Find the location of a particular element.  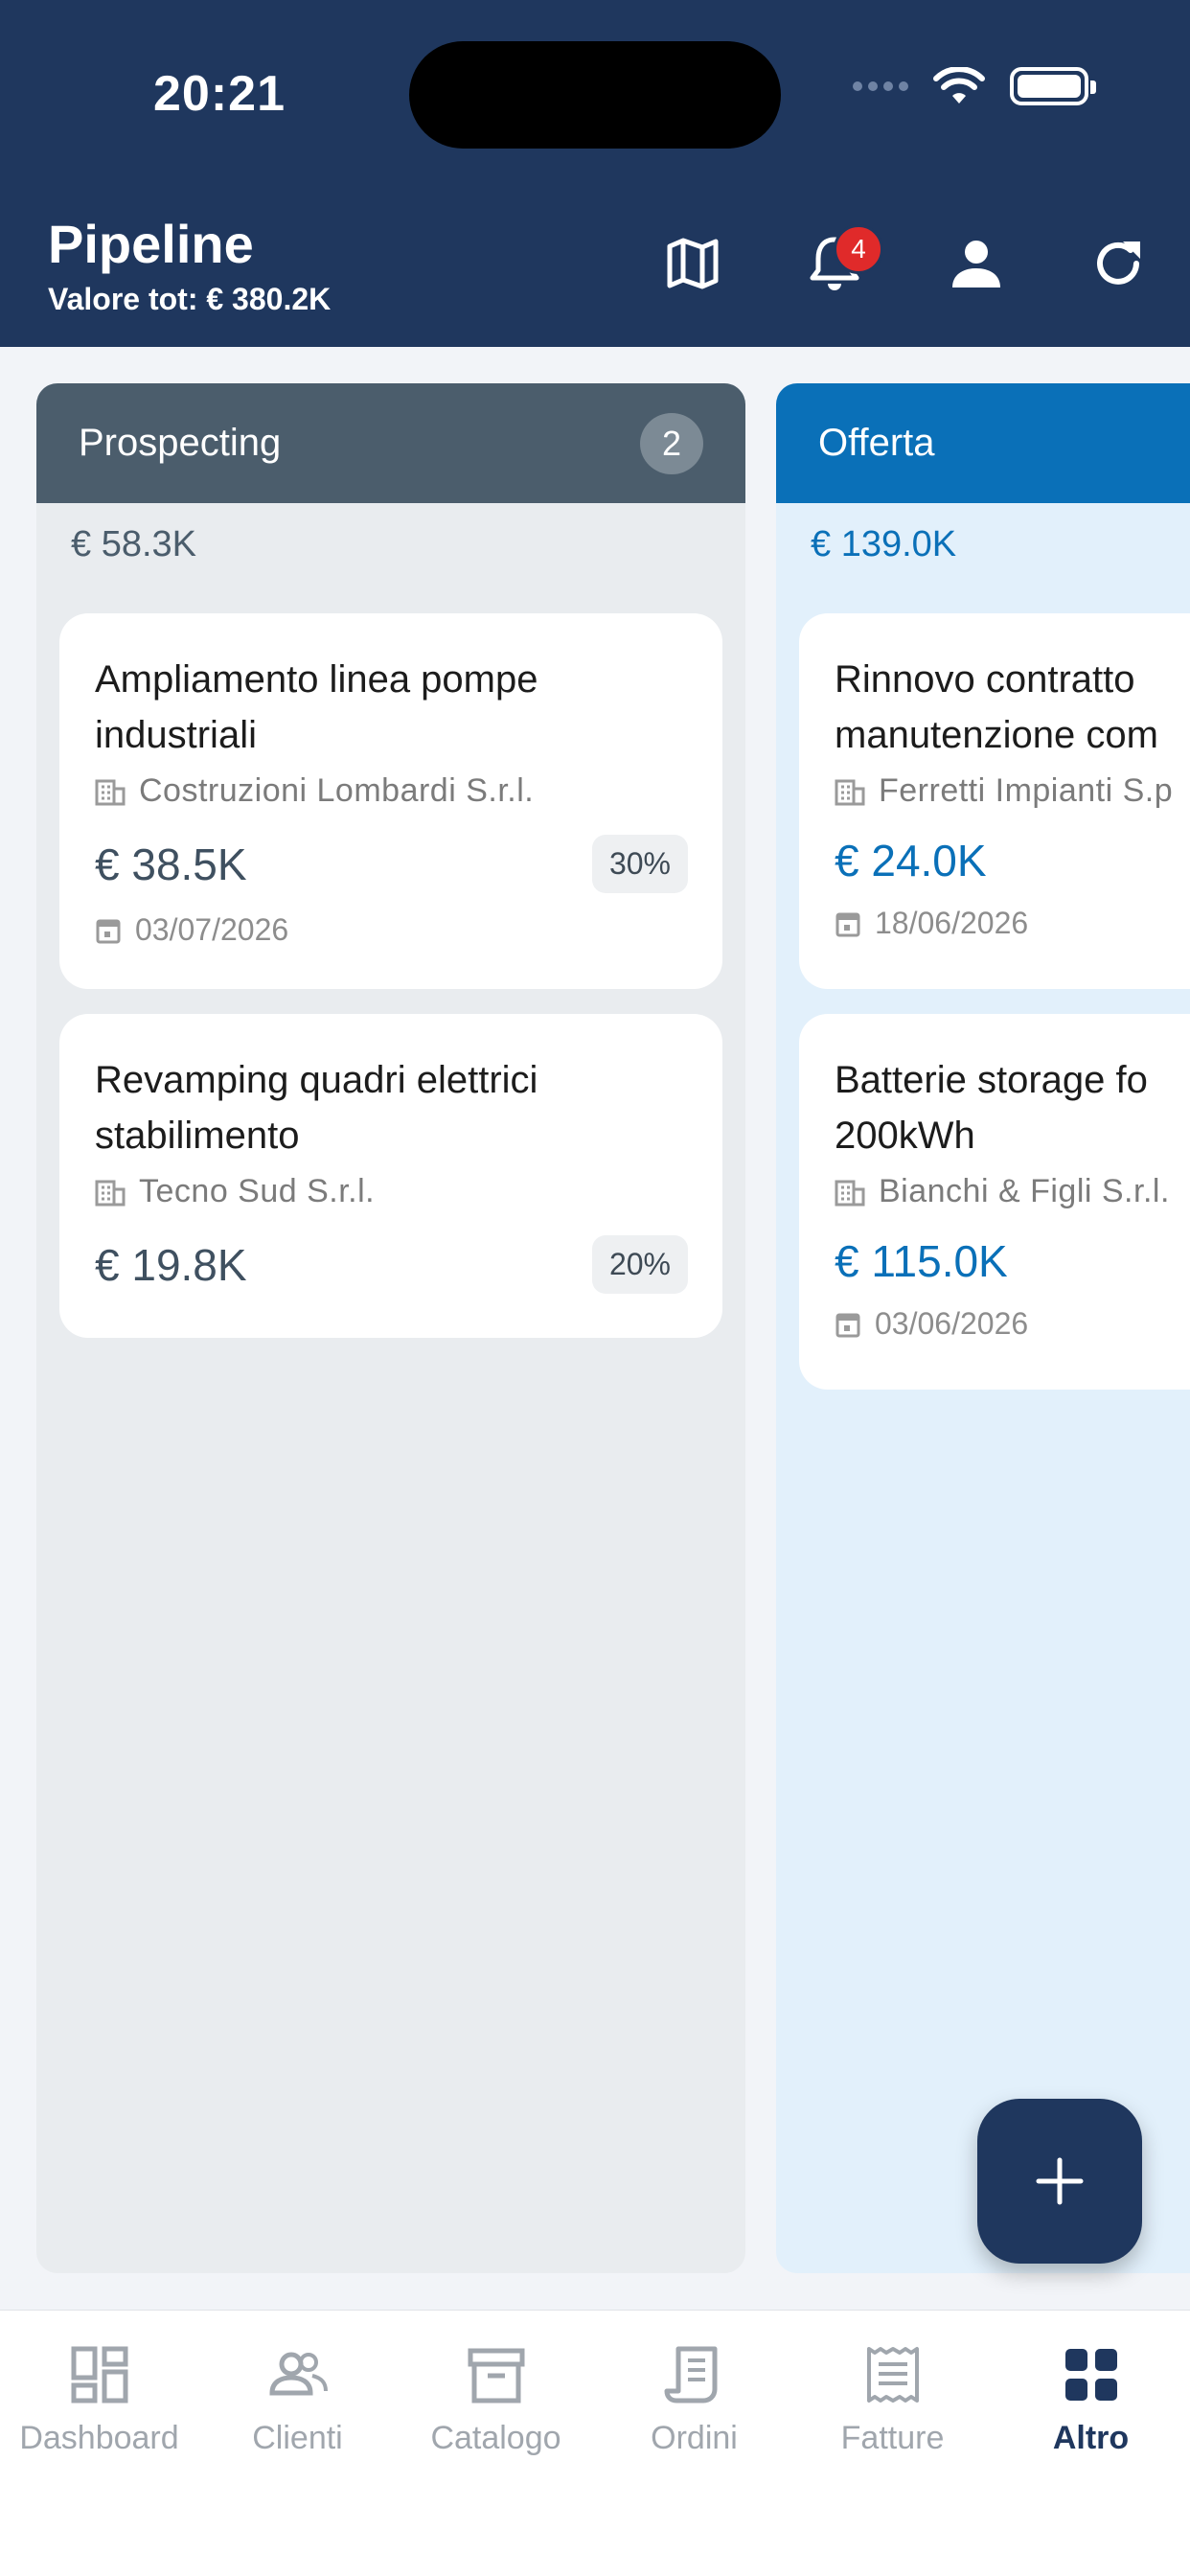

dashboard-icon is located at coordinates (99, 2375).